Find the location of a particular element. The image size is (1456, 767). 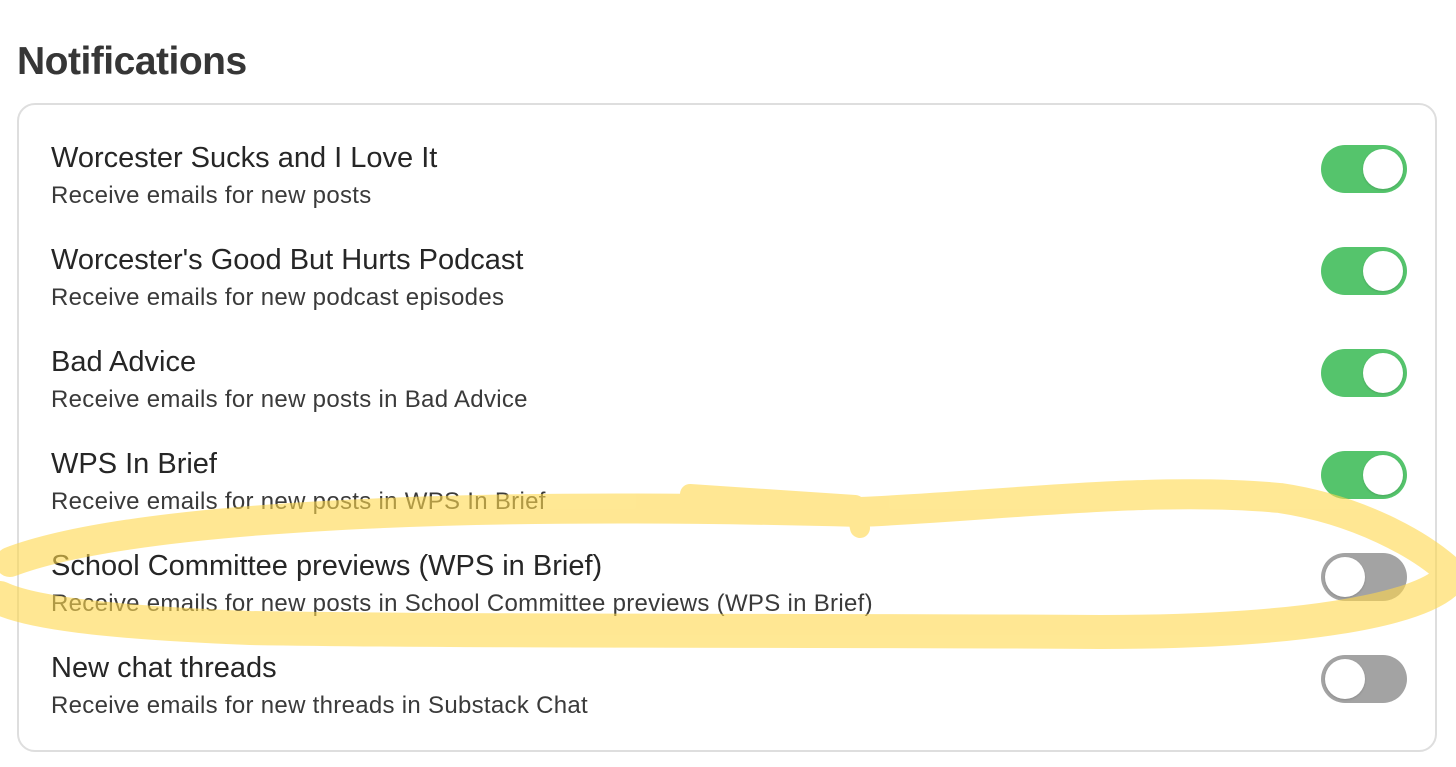

notification-title: Bad Advice is located at coordinates (124, 362).